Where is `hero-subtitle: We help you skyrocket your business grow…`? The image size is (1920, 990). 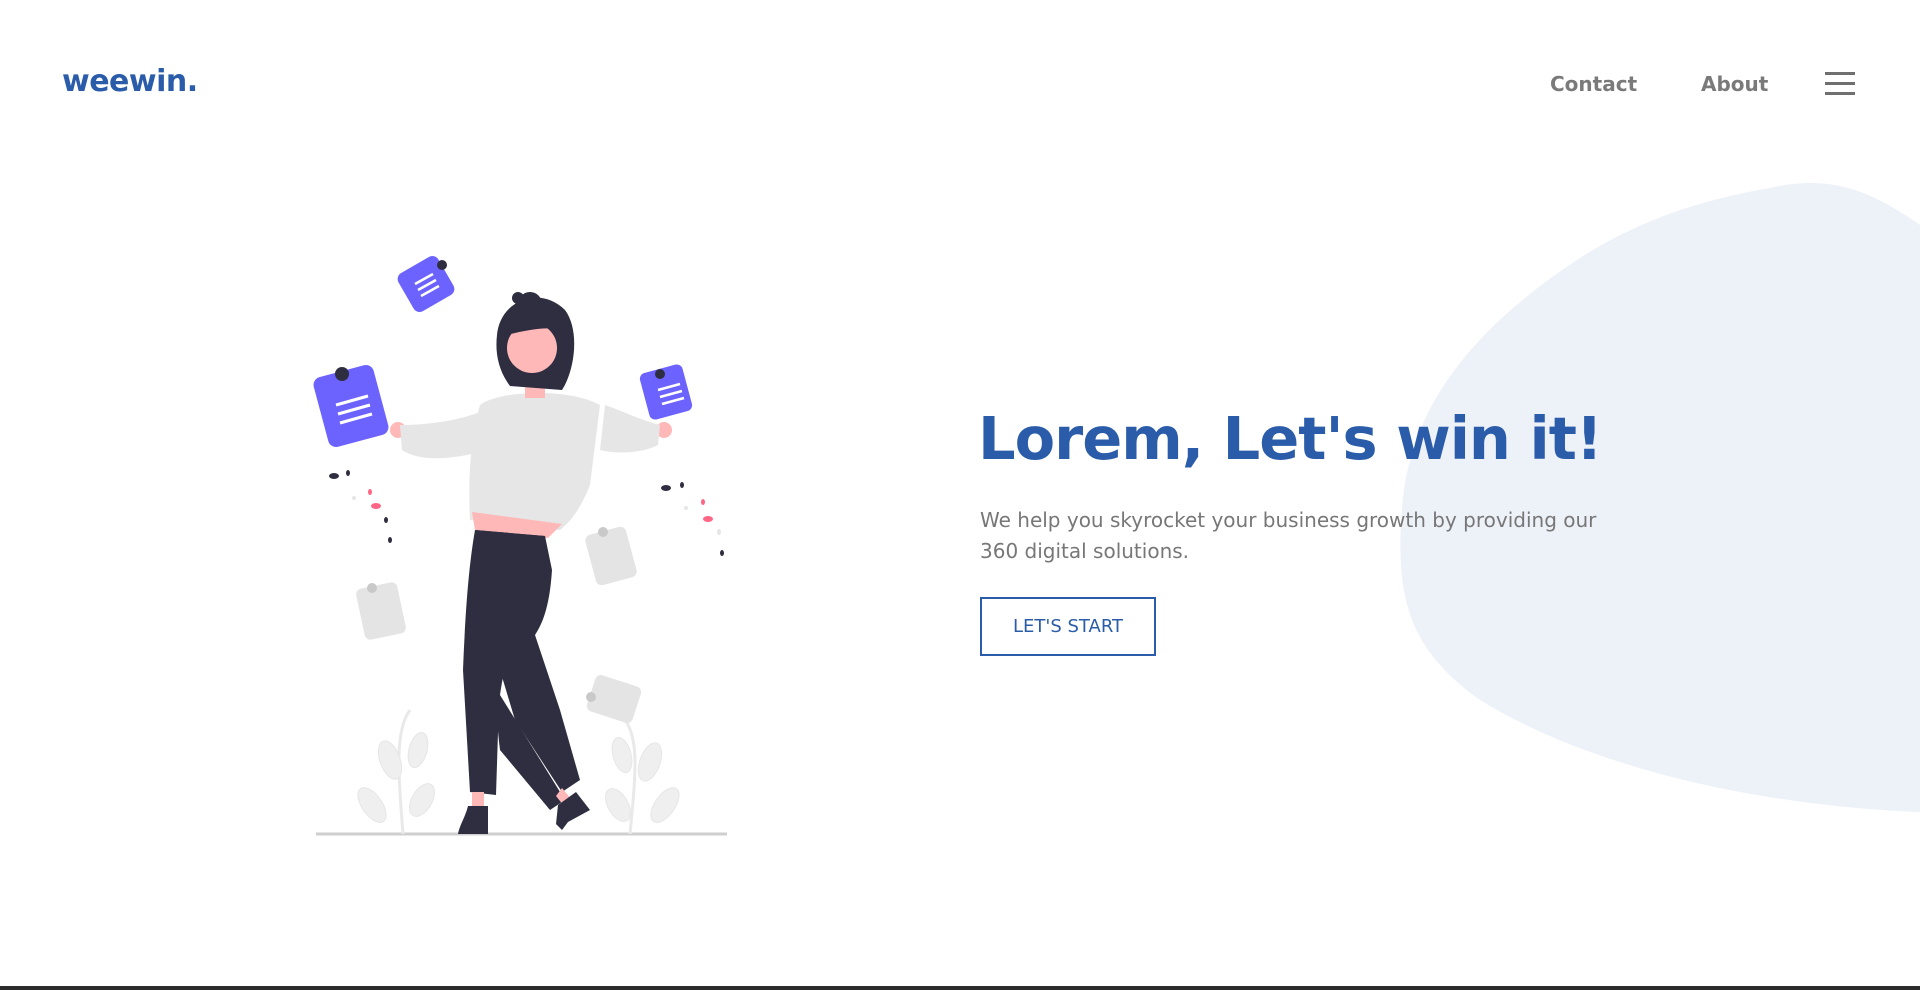
hero-subtitle: We help you skyrocket your business grow… is located at coordinates (1288, 535).